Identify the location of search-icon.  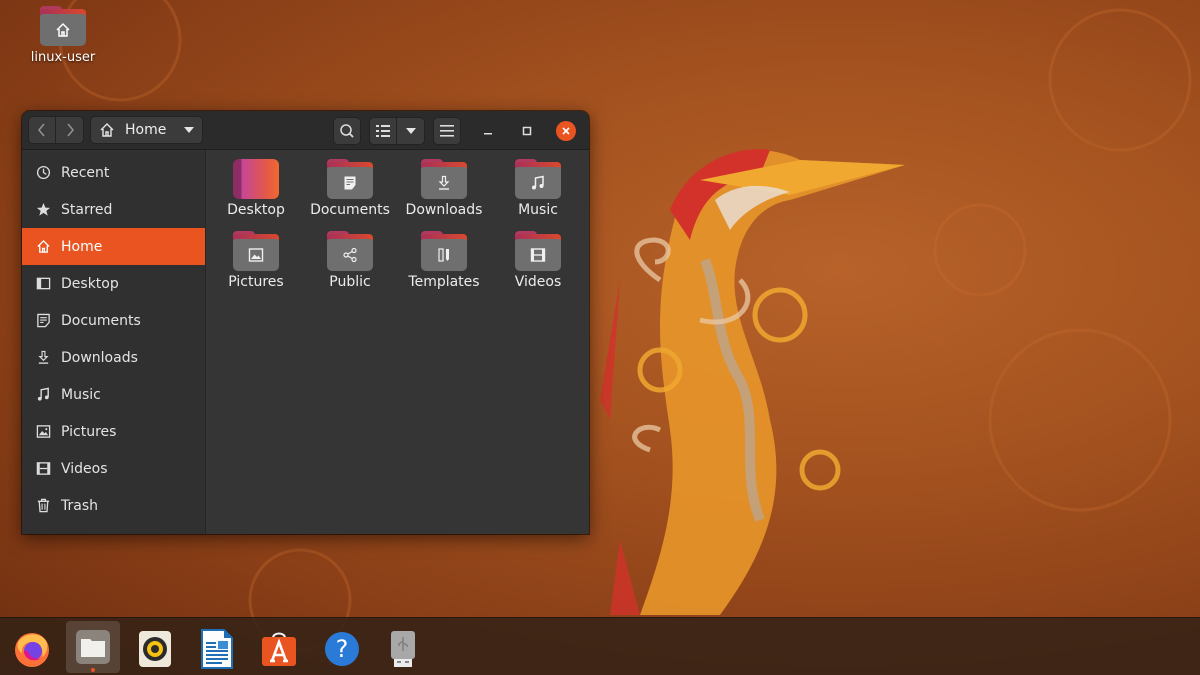
(347, 130).